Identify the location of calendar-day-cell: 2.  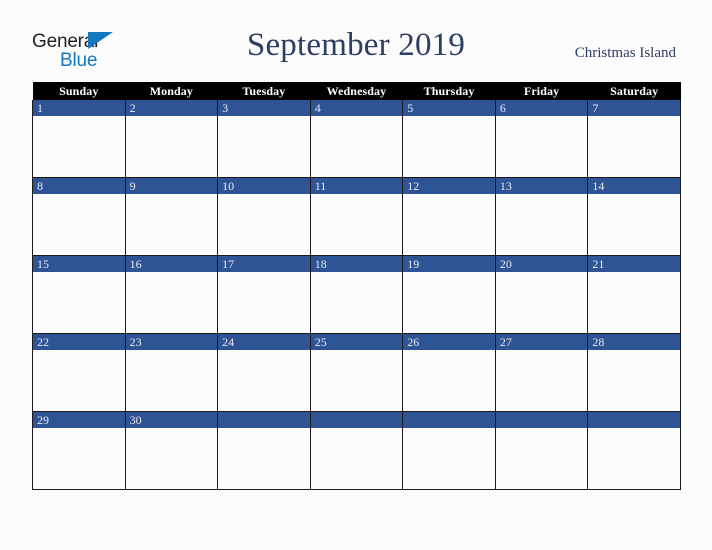
(171, 139).